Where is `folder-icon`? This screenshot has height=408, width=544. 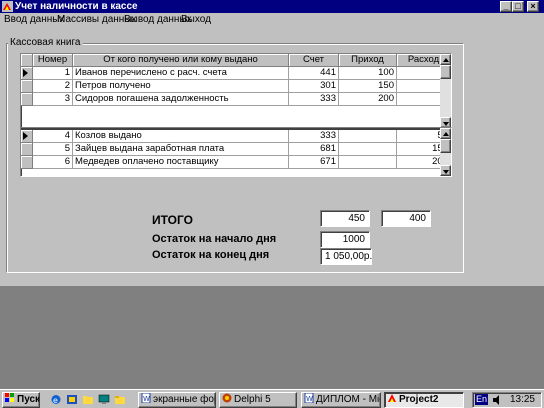 folder-icon is located at coordinates (88, 399).